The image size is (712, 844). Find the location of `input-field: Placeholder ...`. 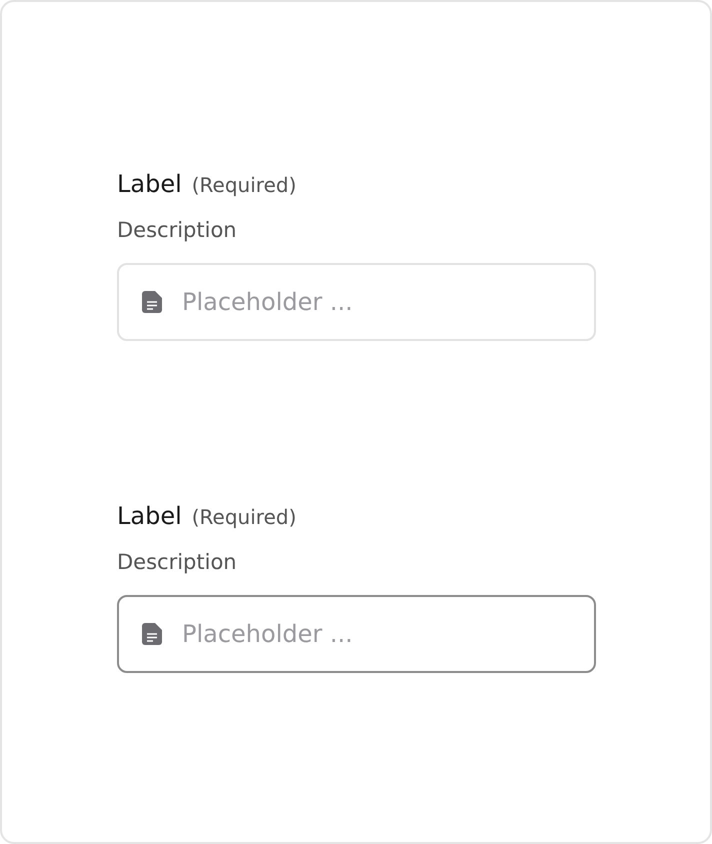

input-field: Placeholder ... is located at coordinates (356, 634).